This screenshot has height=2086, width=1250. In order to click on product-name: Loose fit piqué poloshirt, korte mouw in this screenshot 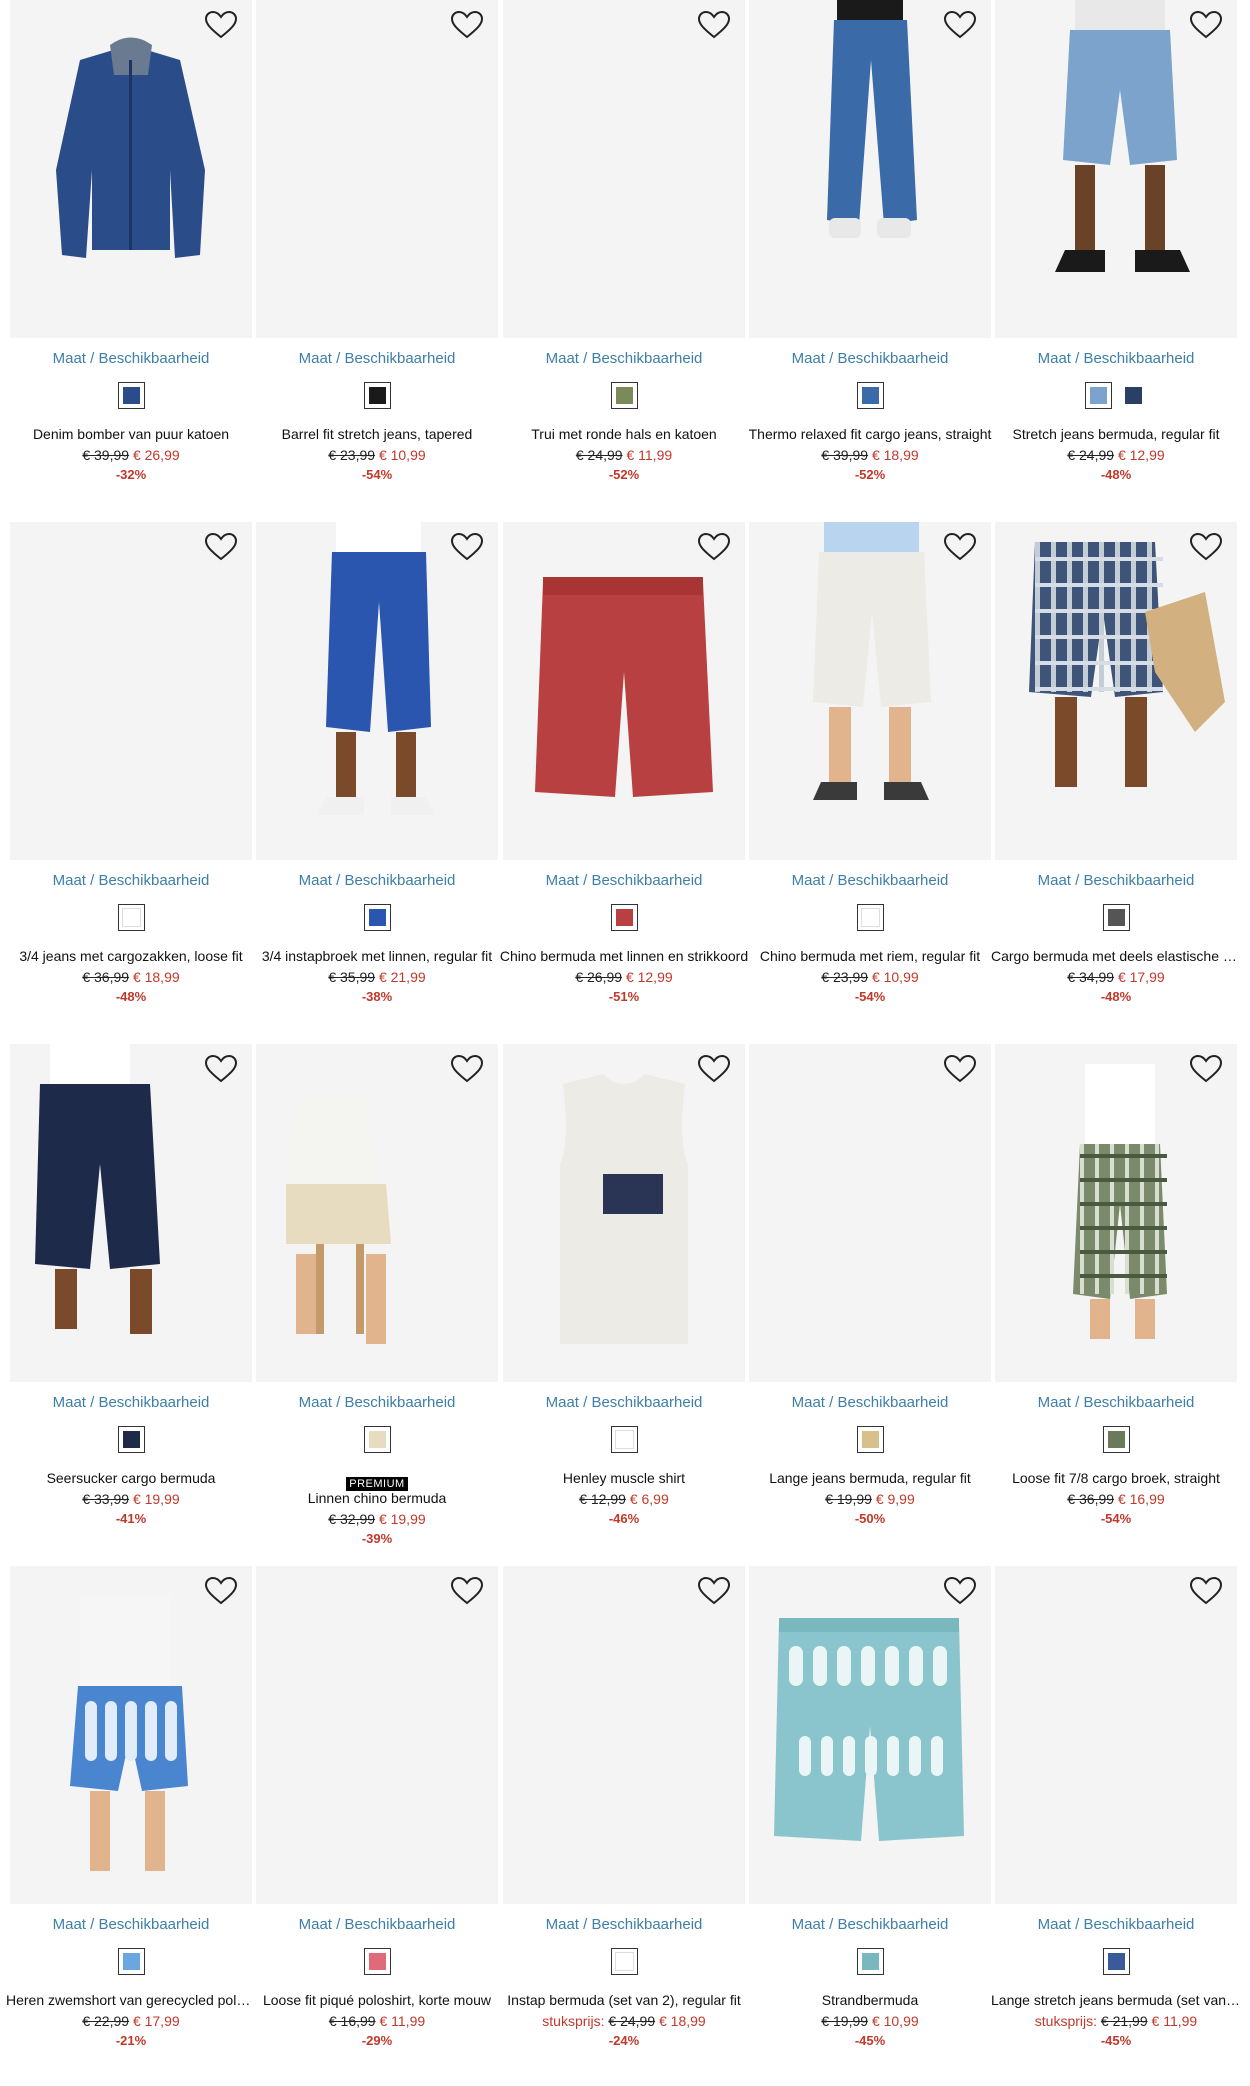, I will do `click(377, 2000)`.